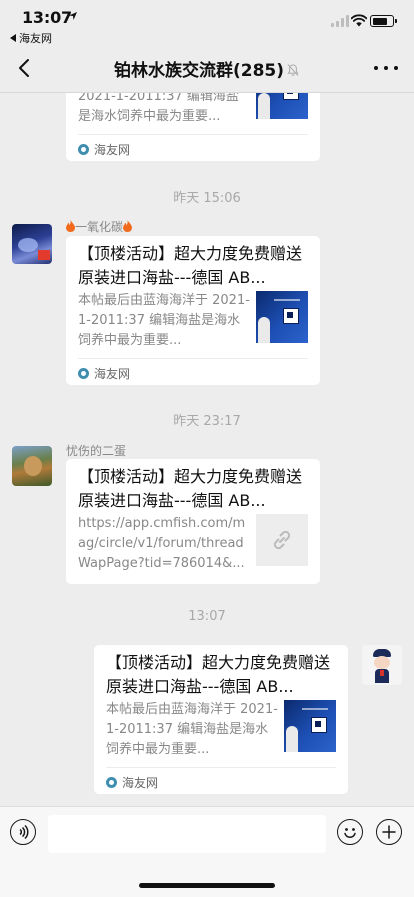  I want to click on sender-name-text: 一氧化碳, so click(99, 227).